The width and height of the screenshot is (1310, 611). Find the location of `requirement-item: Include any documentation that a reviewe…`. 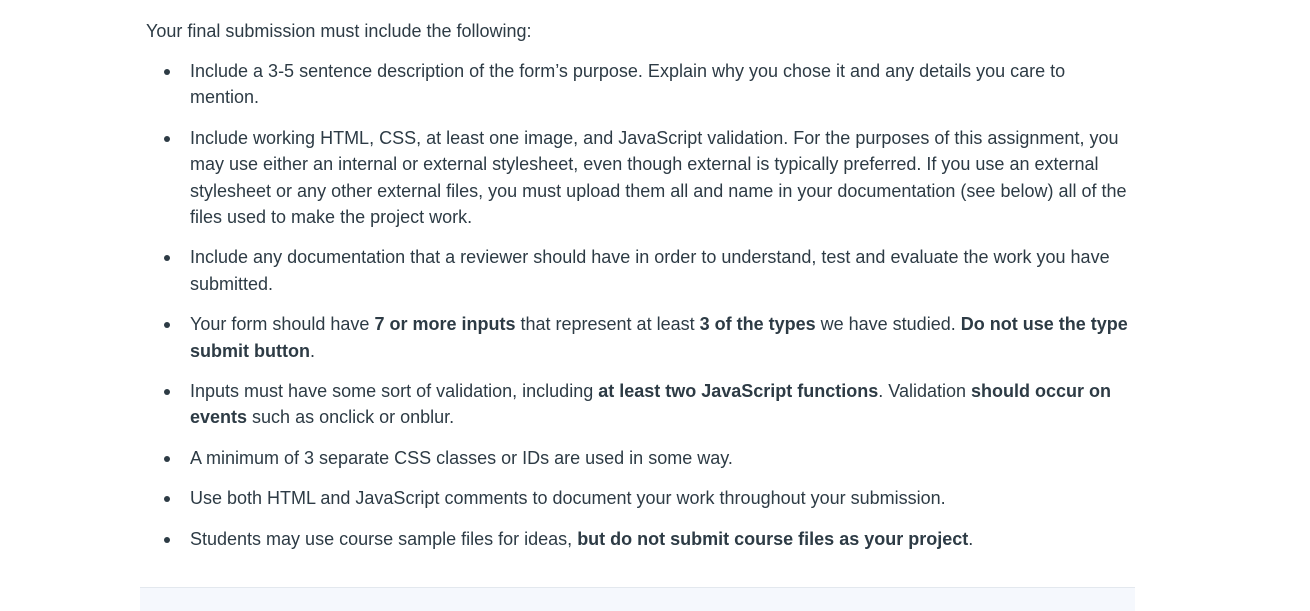

requirement-item: Include any documentation that a reviewe… is located at coordinates (650, 270).